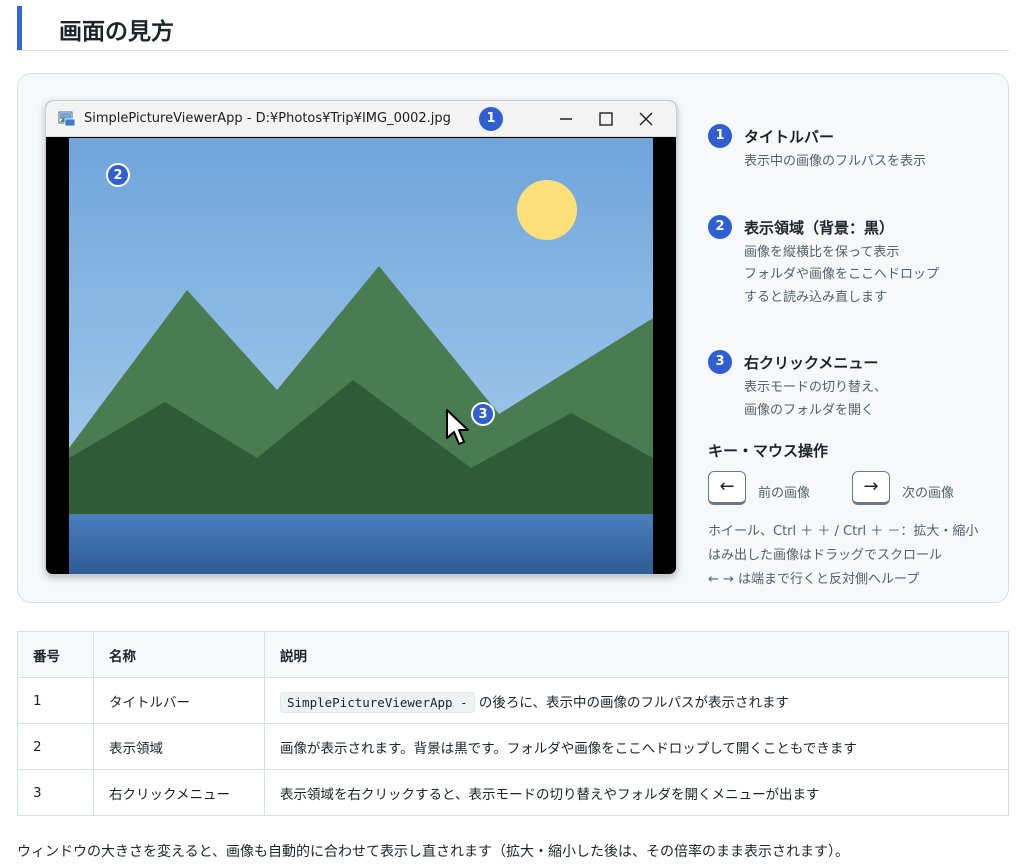  What do you see at coordinates (118, 175) in the screenshot?
I see `callout-badge-2: 2` at bounding box center [118, 175].